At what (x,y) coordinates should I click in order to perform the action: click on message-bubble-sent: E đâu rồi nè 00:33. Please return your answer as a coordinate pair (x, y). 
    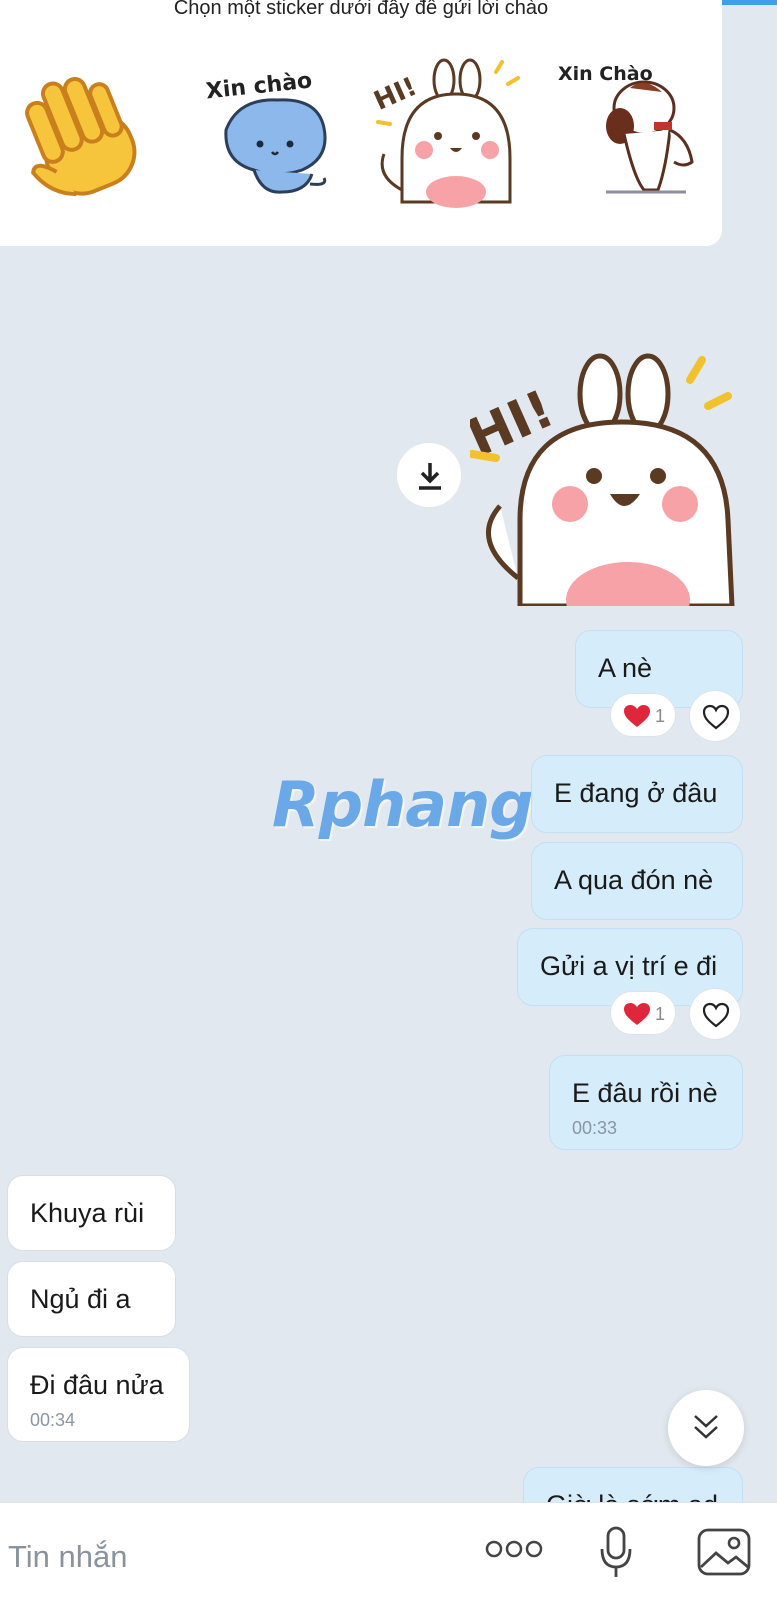
    Looking at the image, I should click on (646, 1102).